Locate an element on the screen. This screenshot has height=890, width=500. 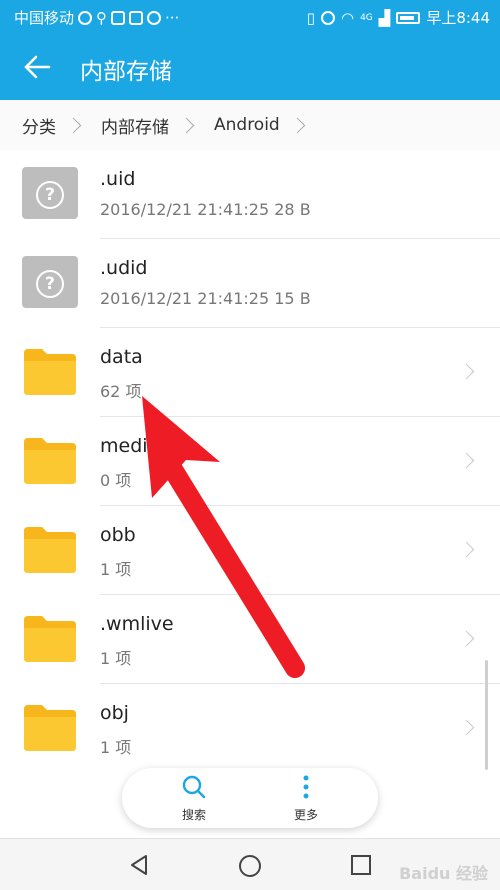
file-name: .uid is located at coordinates (118, 179).